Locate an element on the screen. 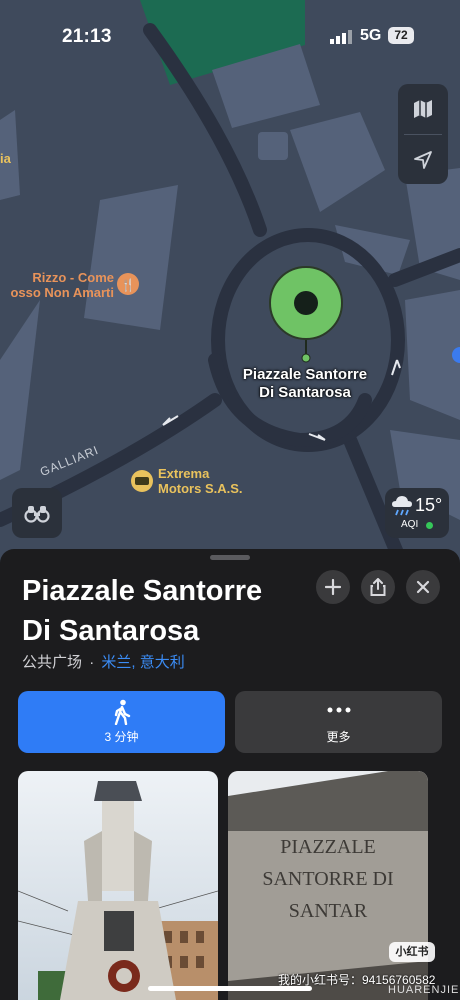  ellipsis-icon is located at coordinates (338, 710).